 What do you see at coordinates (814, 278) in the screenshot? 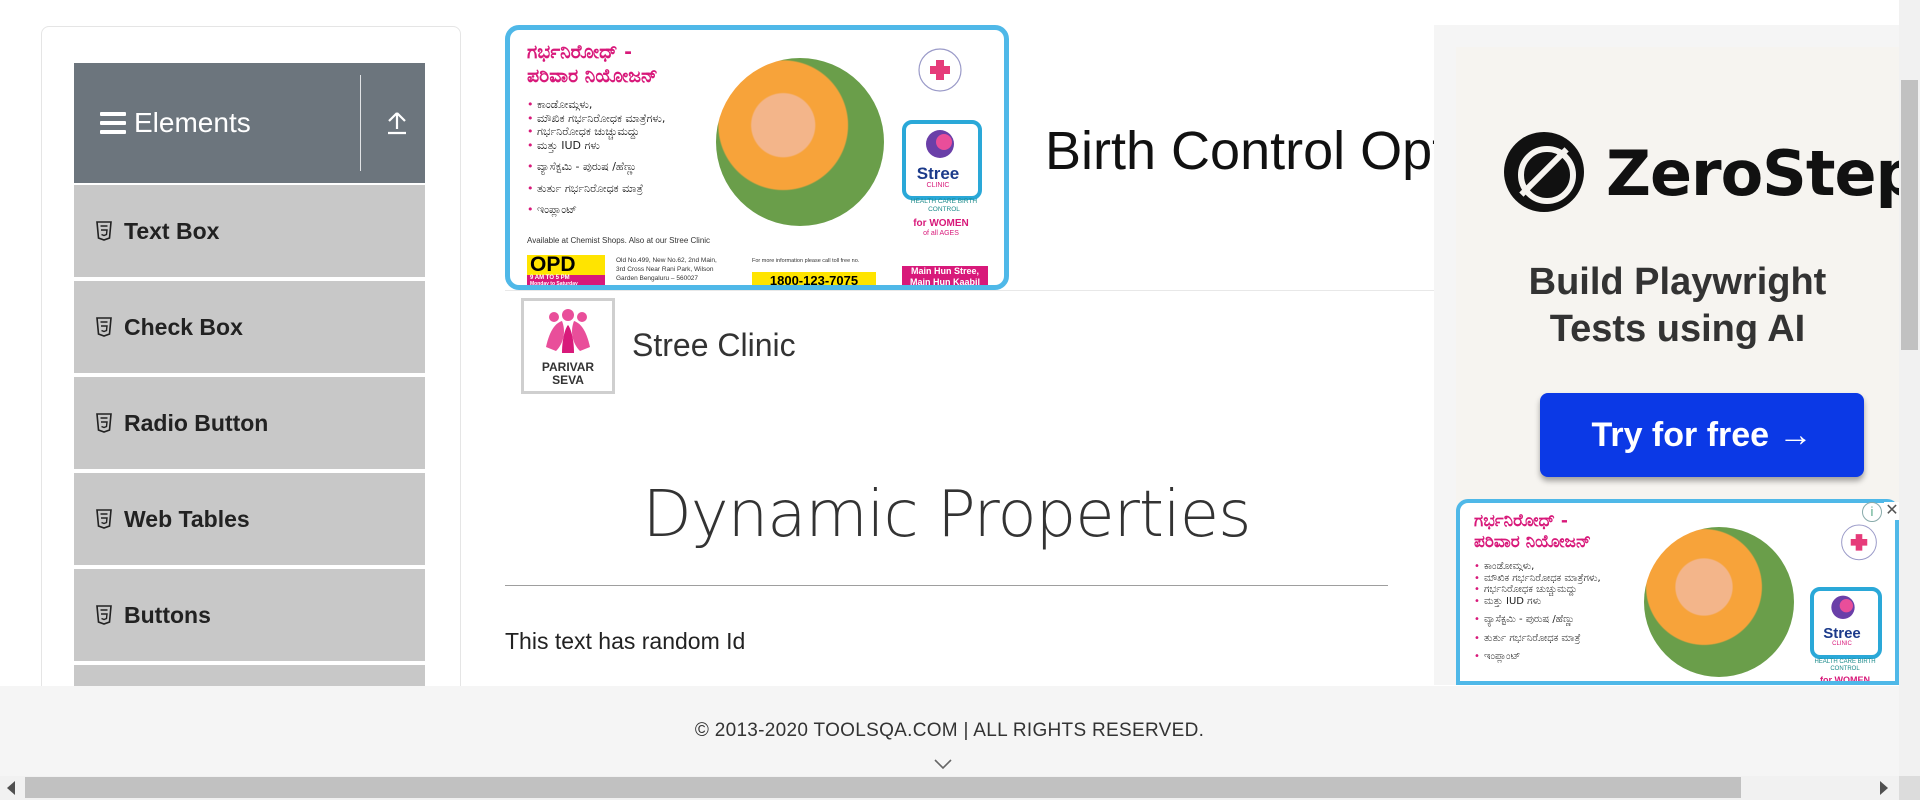
I see `phone-number: 1800-123-7075` at bounding box center [814, 278].